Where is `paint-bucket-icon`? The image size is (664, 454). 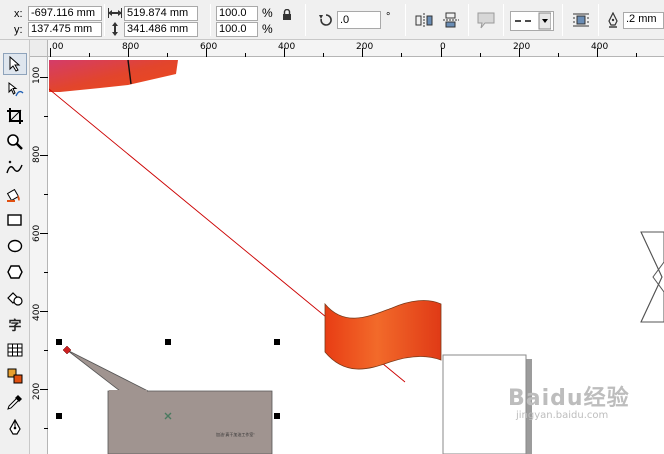
paint-bucket-icon is located at coordinates (13, 195).